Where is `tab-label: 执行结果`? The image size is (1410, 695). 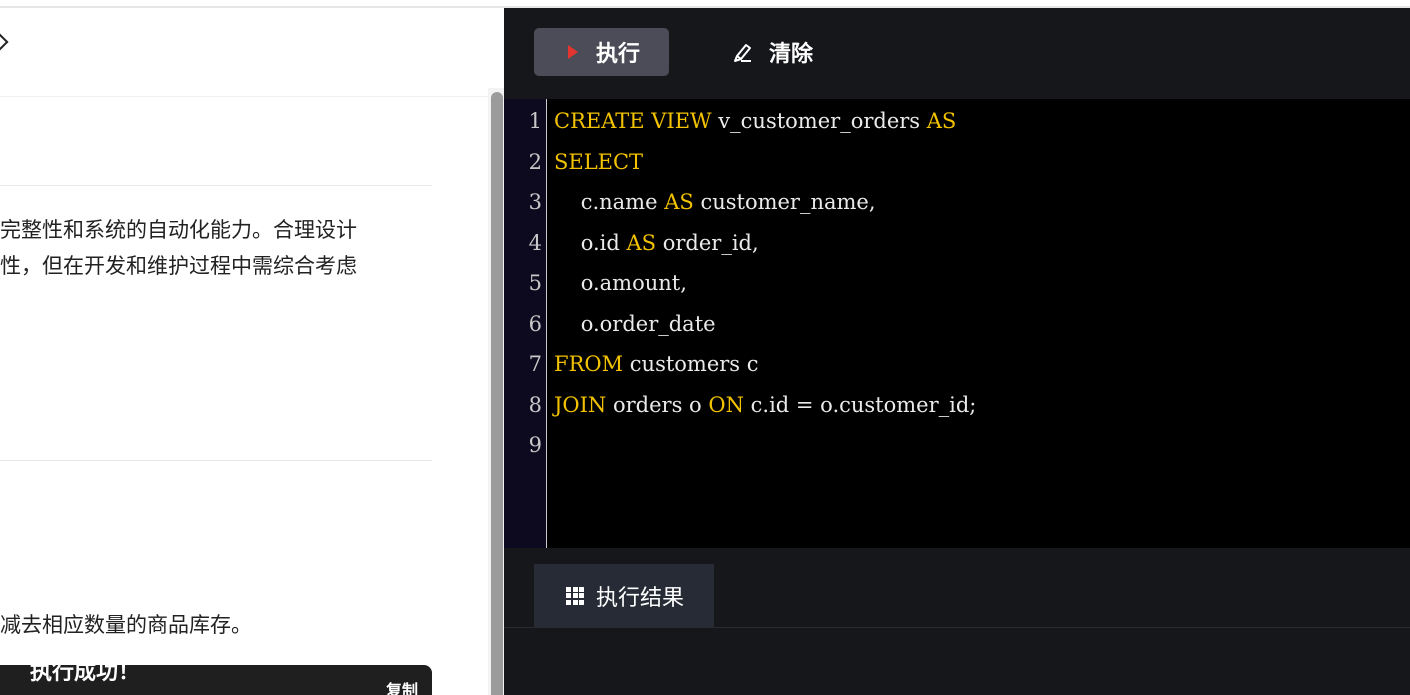 tab-label: 执行结果 is located at coordinates (640, 598).